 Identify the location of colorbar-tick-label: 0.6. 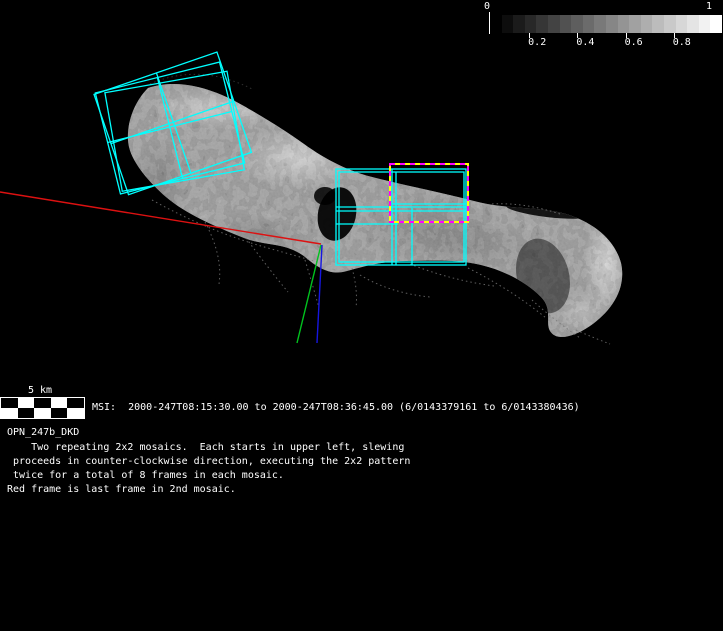
(633, 42).